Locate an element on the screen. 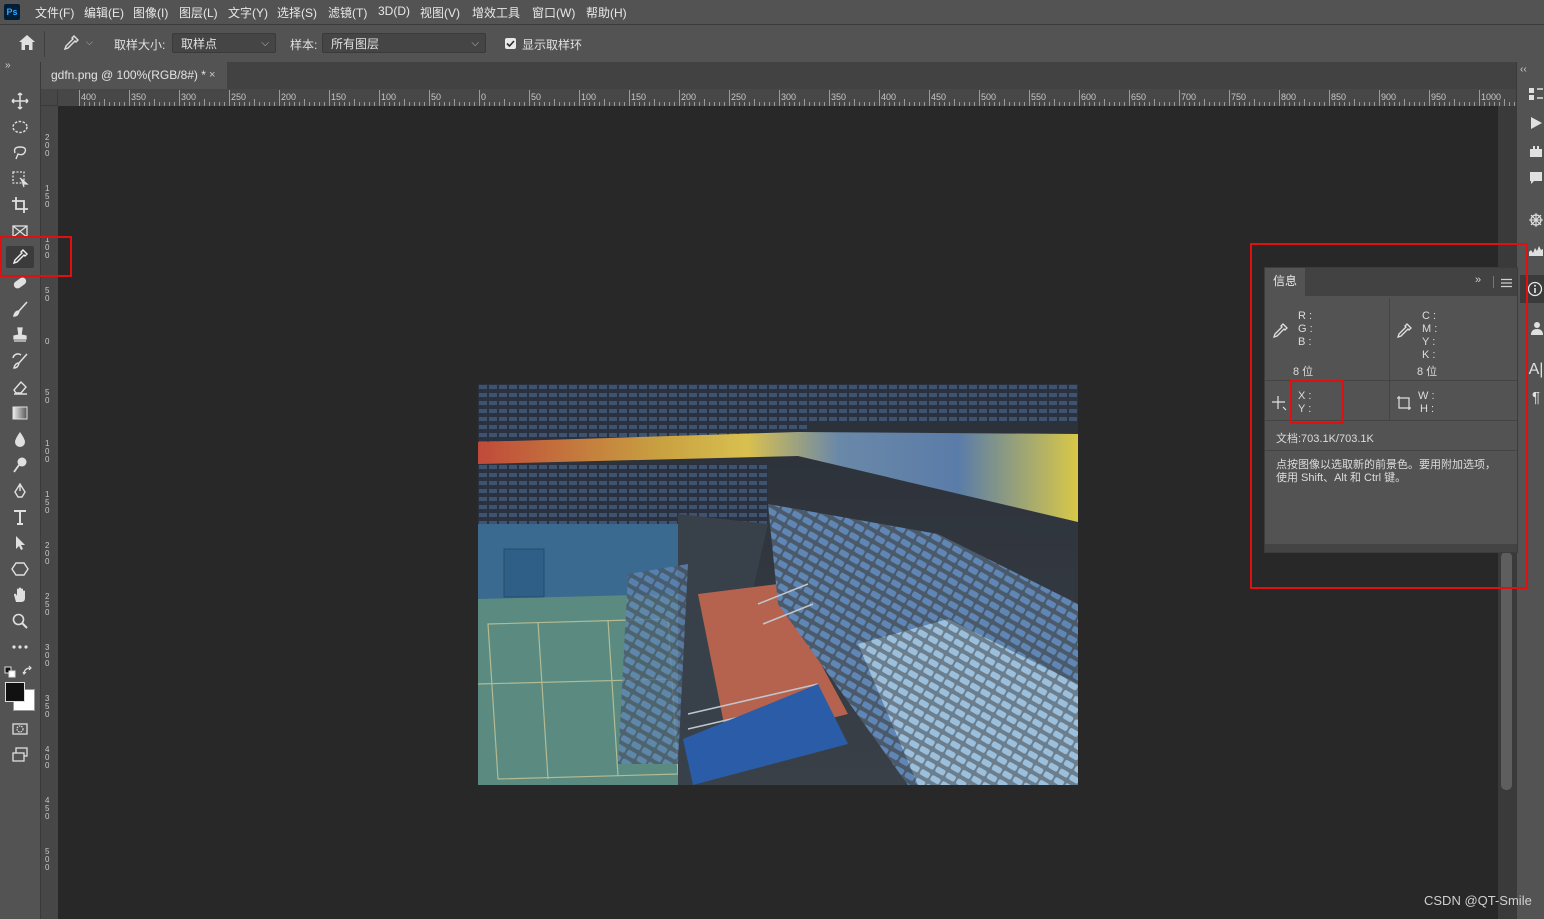 Image resolution: width=1544 pixels, height=919 pixels. menu-help: 帮助(H) is located at coordinates (606, 12).